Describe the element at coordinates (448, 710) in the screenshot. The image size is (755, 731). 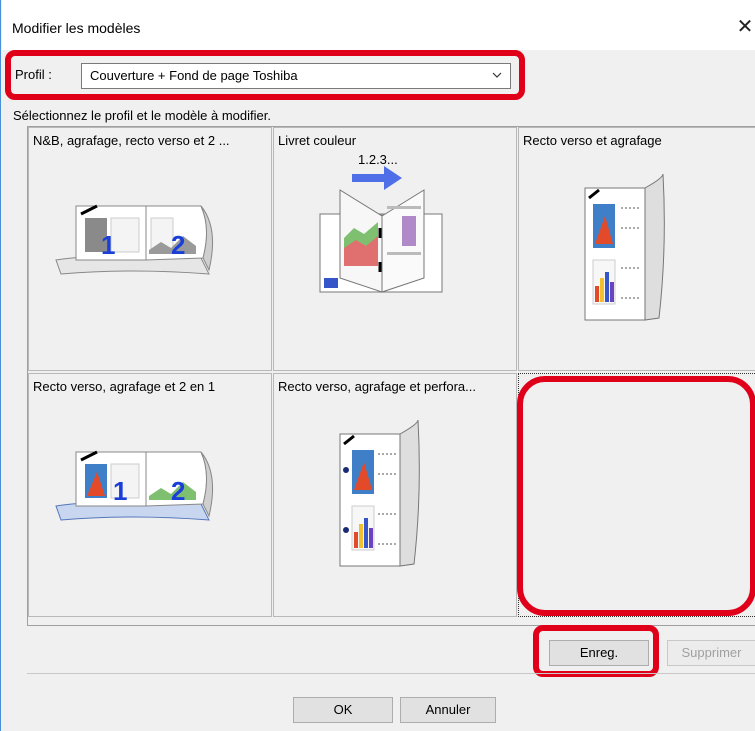
I see `cancel-button: Annuler` at that location.